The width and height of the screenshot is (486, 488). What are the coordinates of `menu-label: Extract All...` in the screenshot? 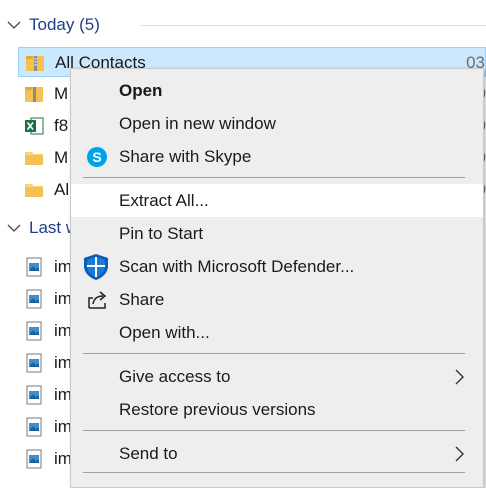 It's located at (164, 200).